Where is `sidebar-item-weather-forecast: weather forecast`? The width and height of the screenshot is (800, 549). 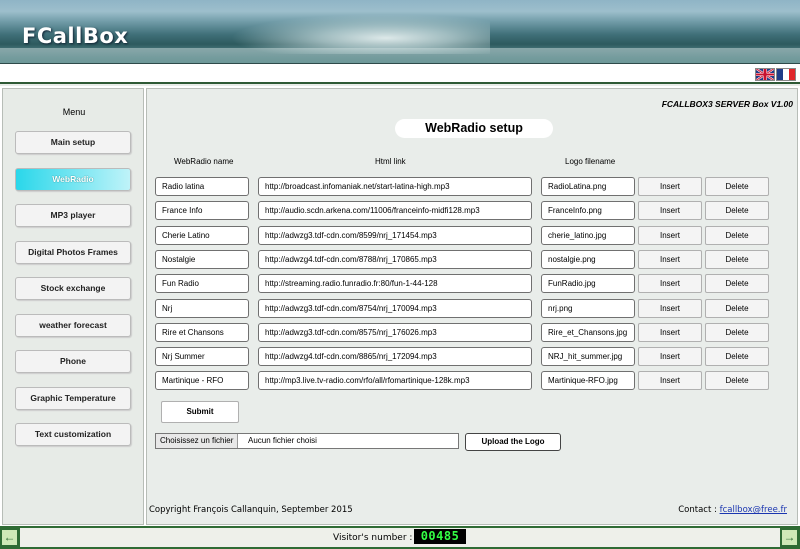 sidebar-item-weather-forecast: weather forecast is located at coordinates (73, 325).